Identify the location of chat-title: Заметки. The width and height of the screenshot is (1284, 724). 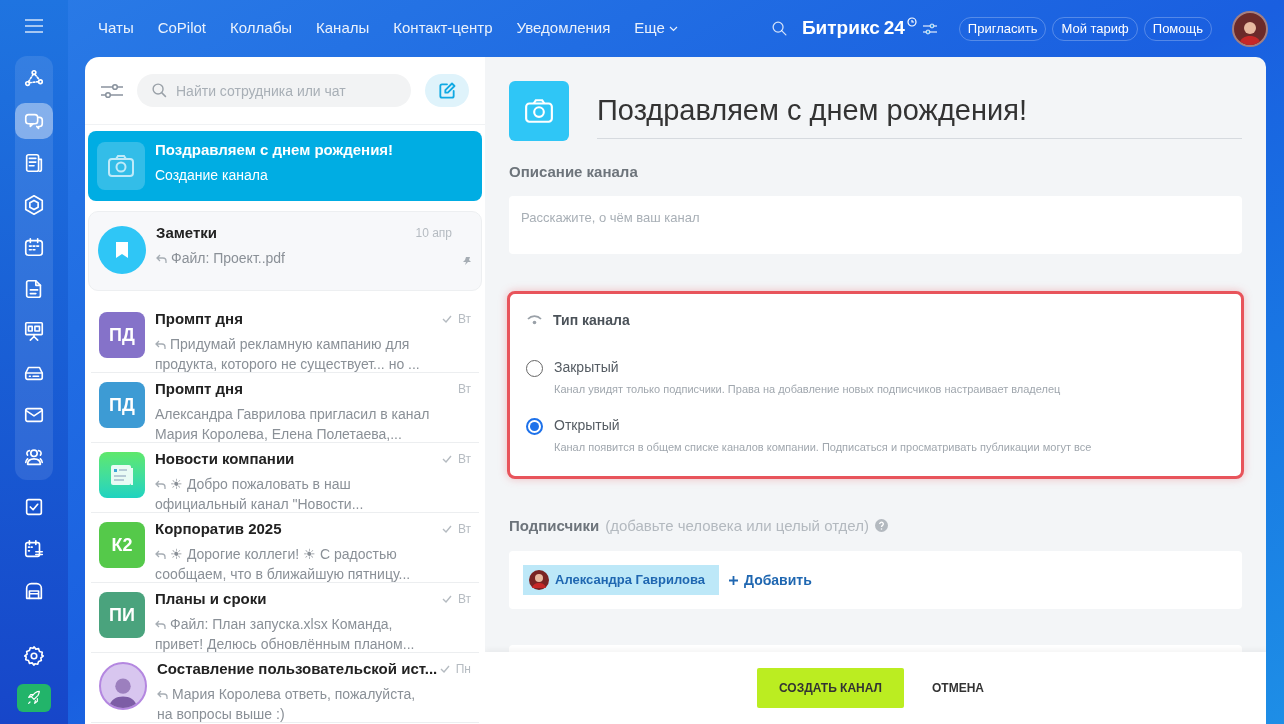
(187, 233).